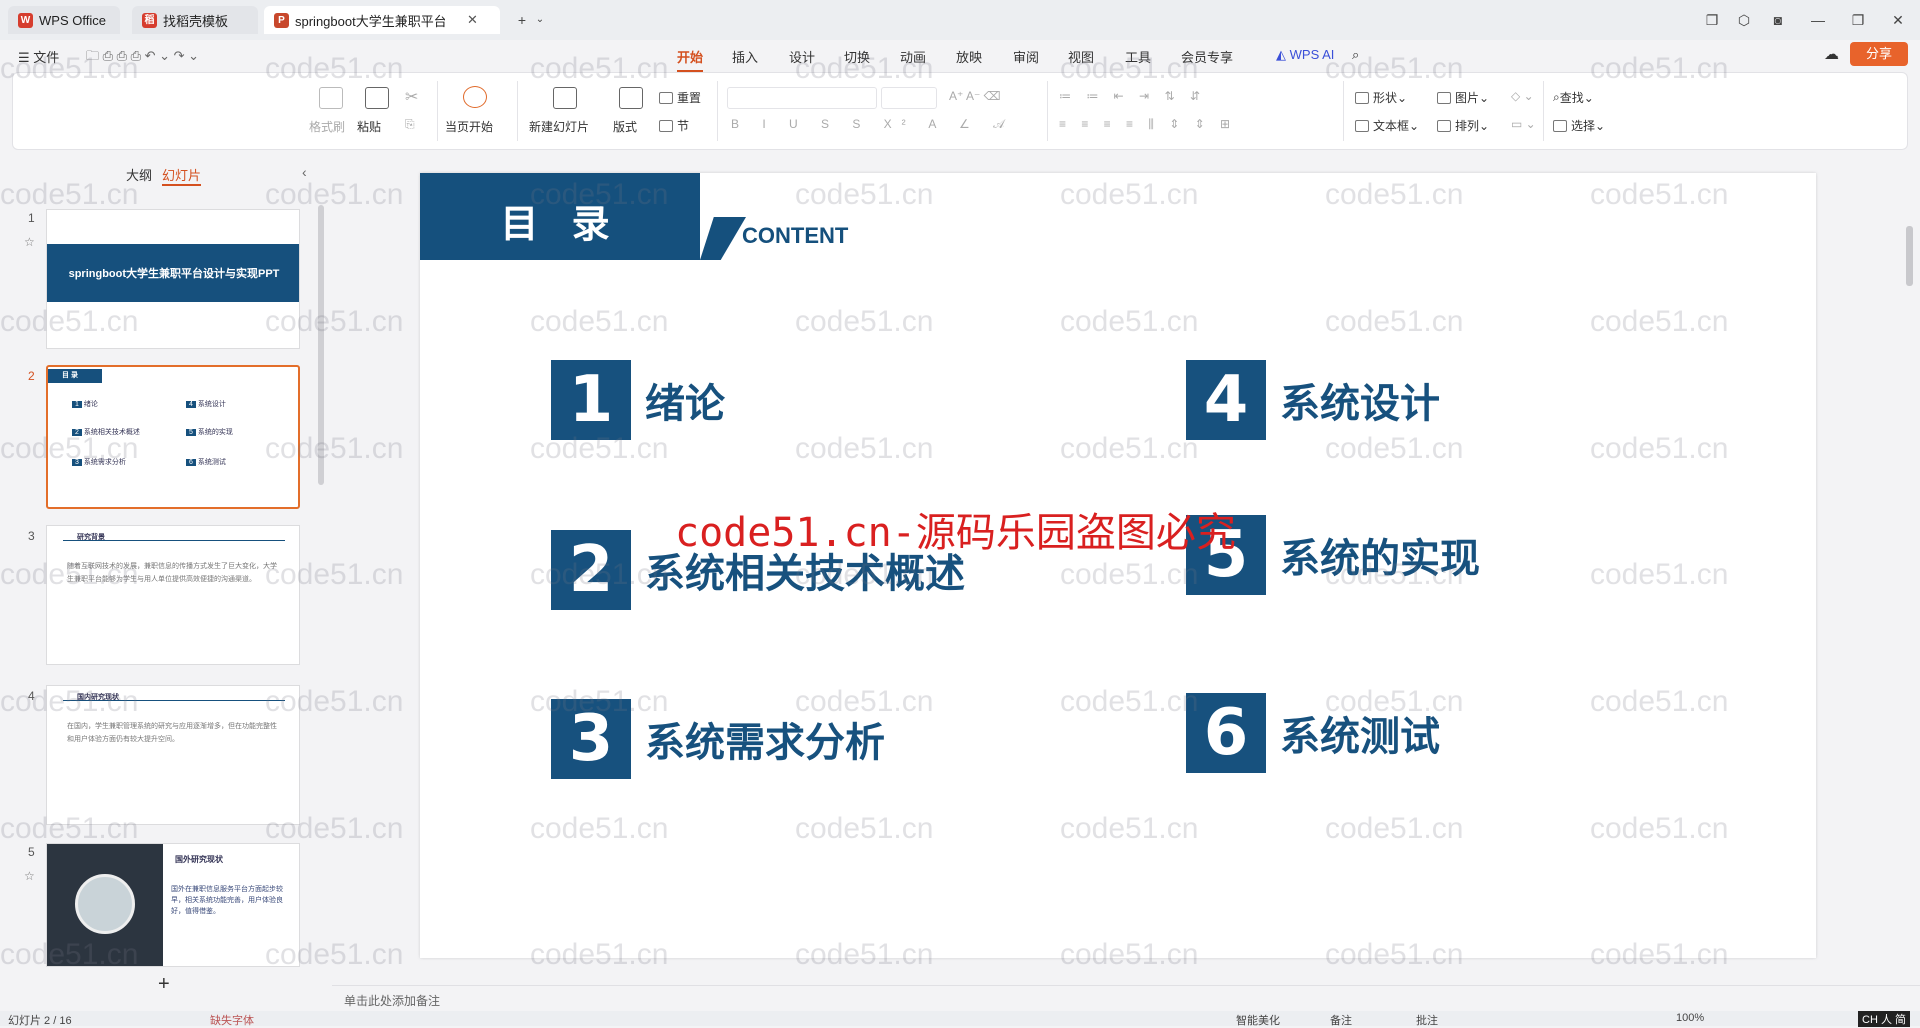  What do you see at coordinates (685, 404) in the screenshot?
I see `toc-label: 绪论` at bounding box center [685, 404].